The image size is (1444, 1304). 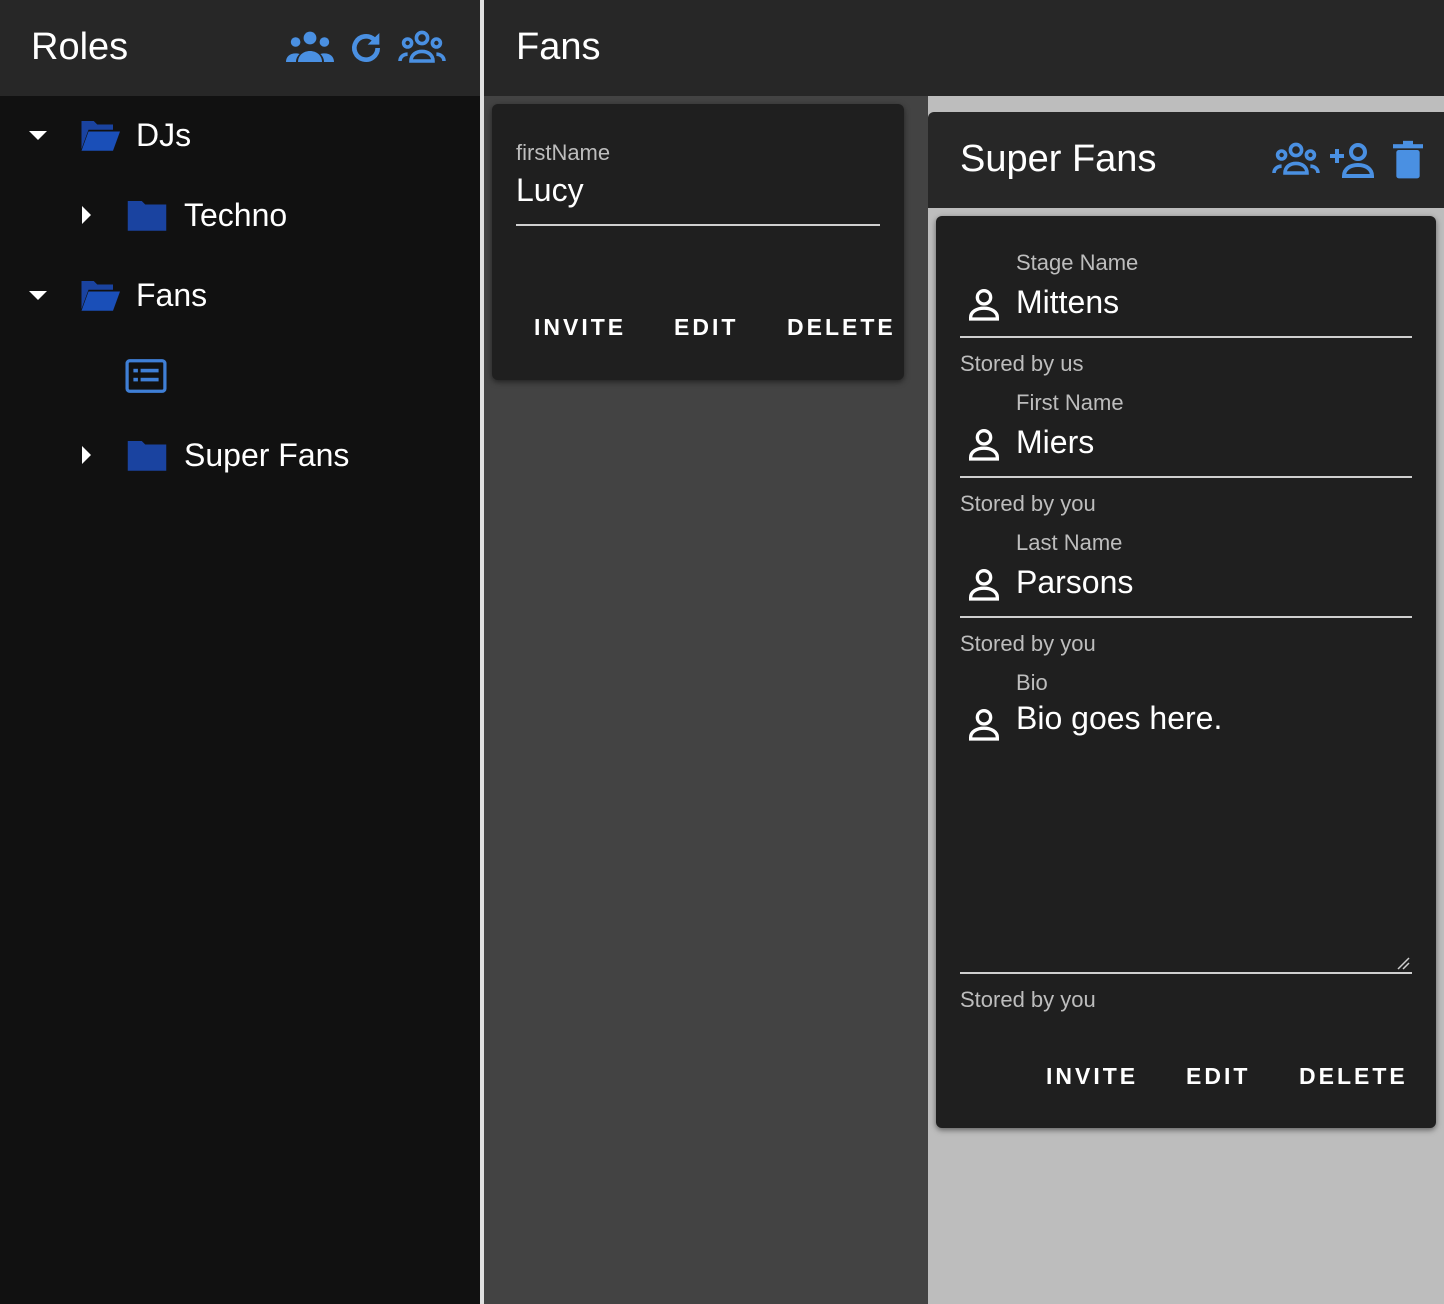 I want to click on fans-header: Fans, so click(x=964, y=48).